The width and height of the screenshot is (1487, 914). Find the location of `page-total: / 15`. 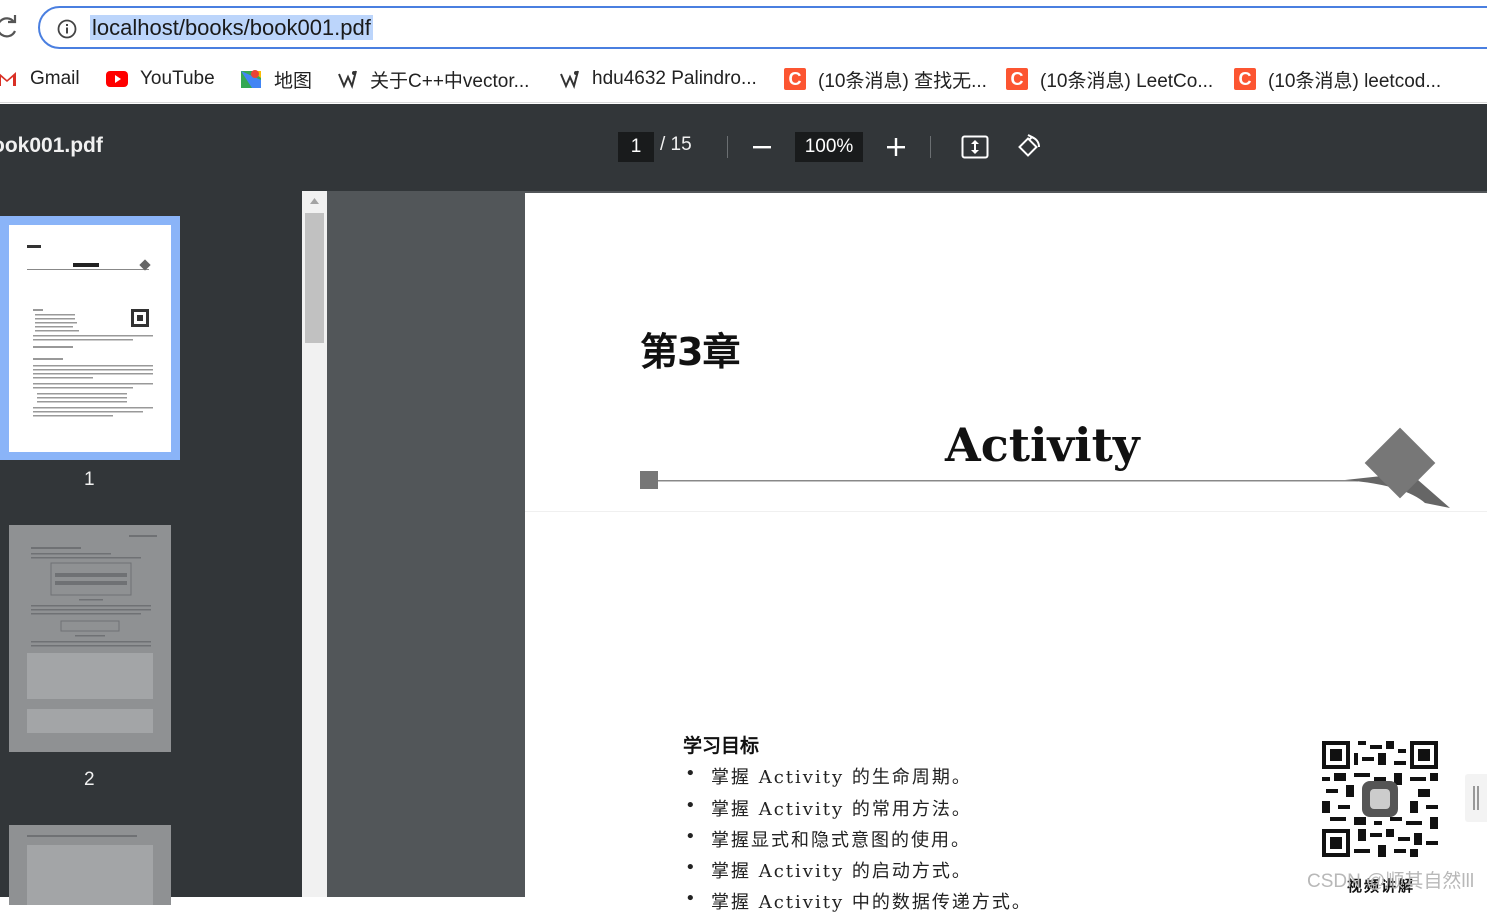

page-total: / 15 is located at coordinates (676, 144).